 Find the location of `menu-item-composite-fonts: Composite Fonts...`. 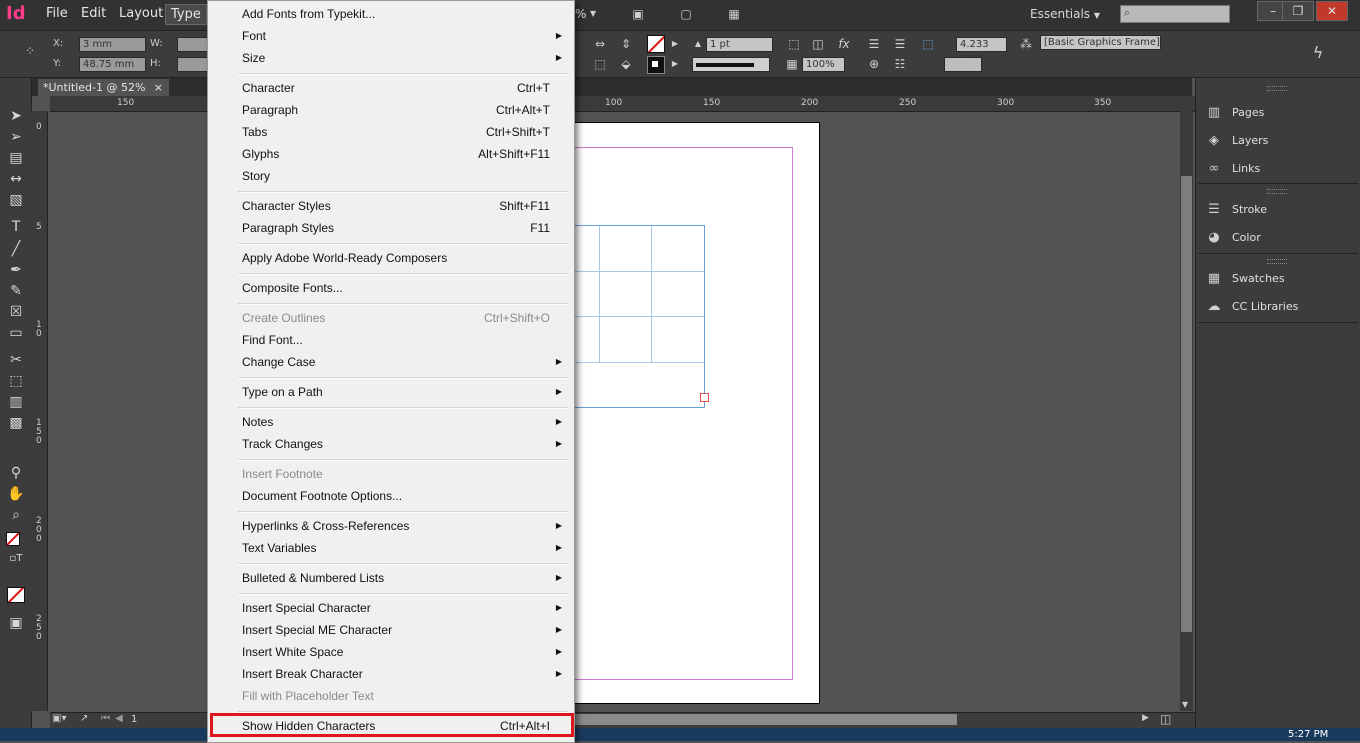

menu-item-composite-fonts: Composite Fonts... is located at coordinates (402, 288).